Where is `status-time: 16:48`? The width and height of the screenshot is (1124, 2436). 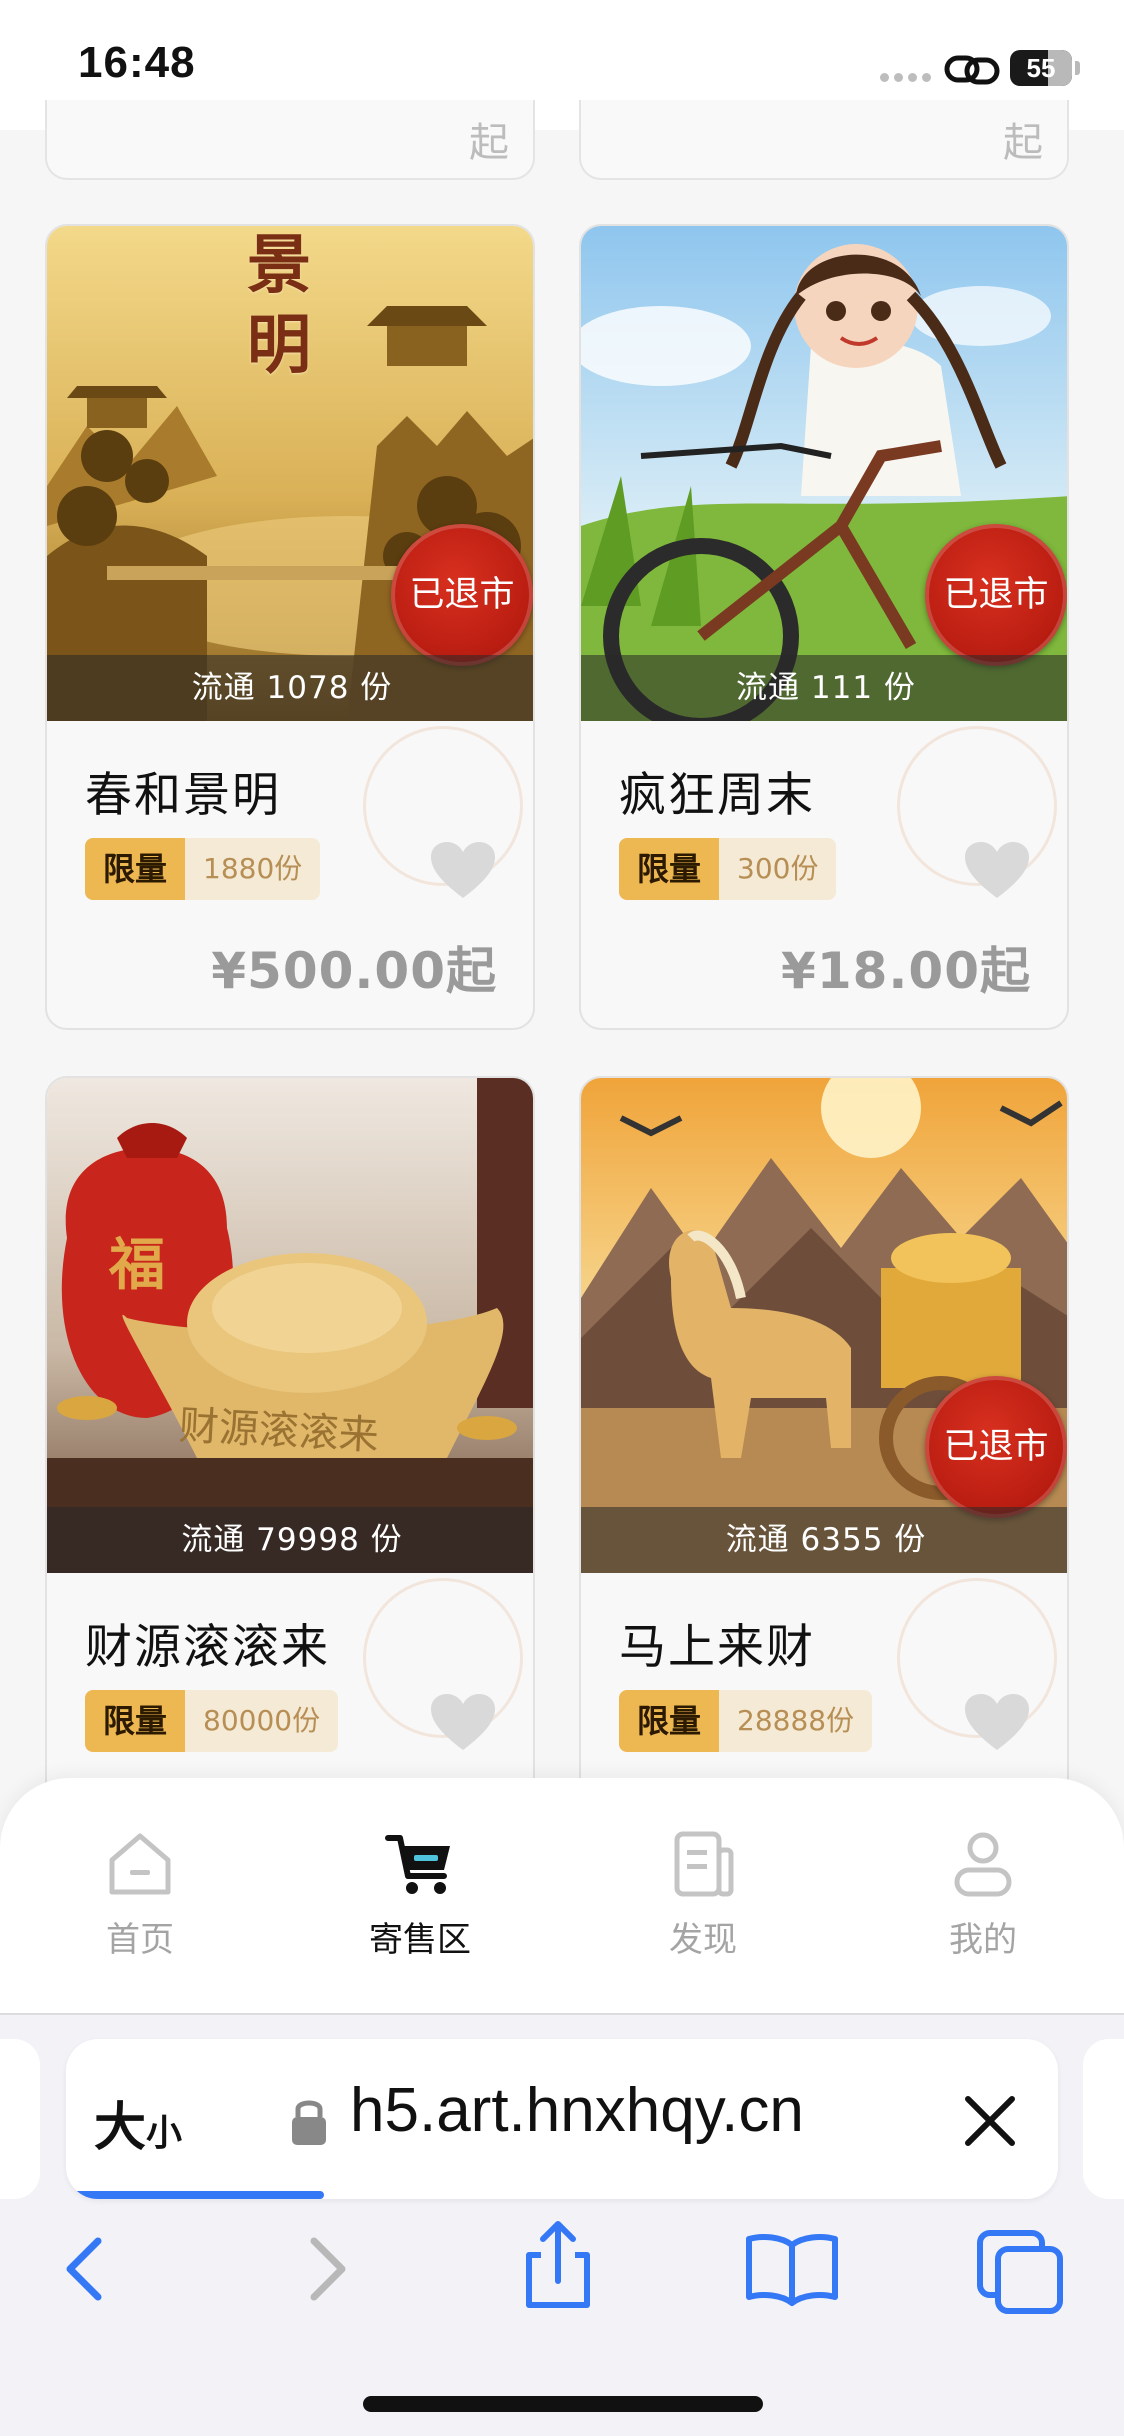
status-time: 16:48 is located at coordinates (137, 62).